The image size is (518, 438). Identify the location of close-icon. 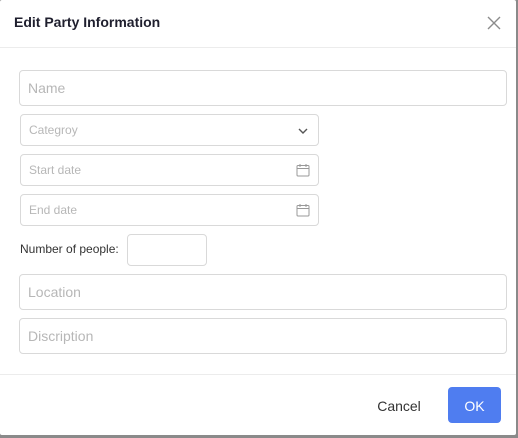
(494, 23).